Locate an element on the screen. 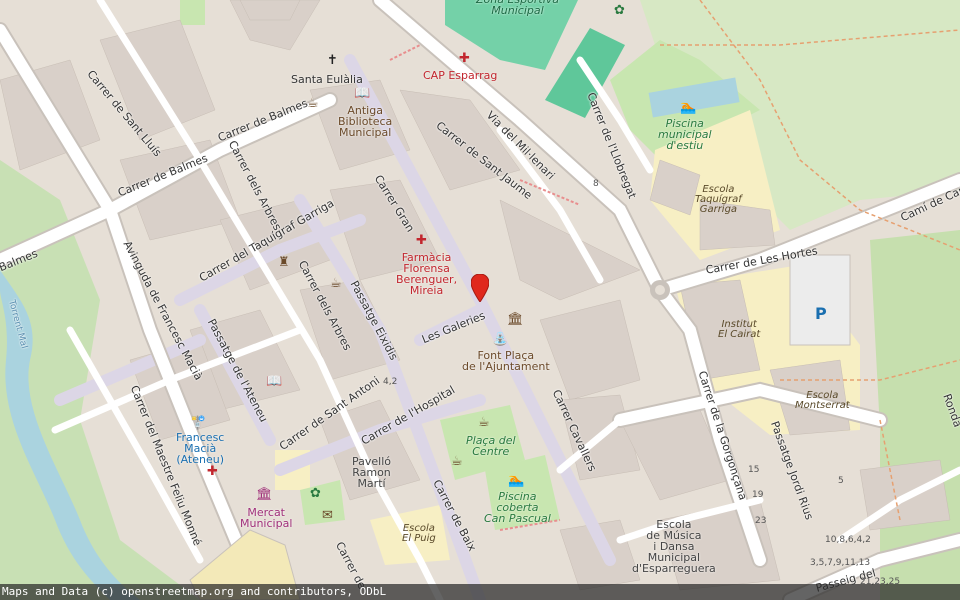  poi-antiga-biblioteca: Antiga Biblioteca Municipal is located at coordinates (365, 121).